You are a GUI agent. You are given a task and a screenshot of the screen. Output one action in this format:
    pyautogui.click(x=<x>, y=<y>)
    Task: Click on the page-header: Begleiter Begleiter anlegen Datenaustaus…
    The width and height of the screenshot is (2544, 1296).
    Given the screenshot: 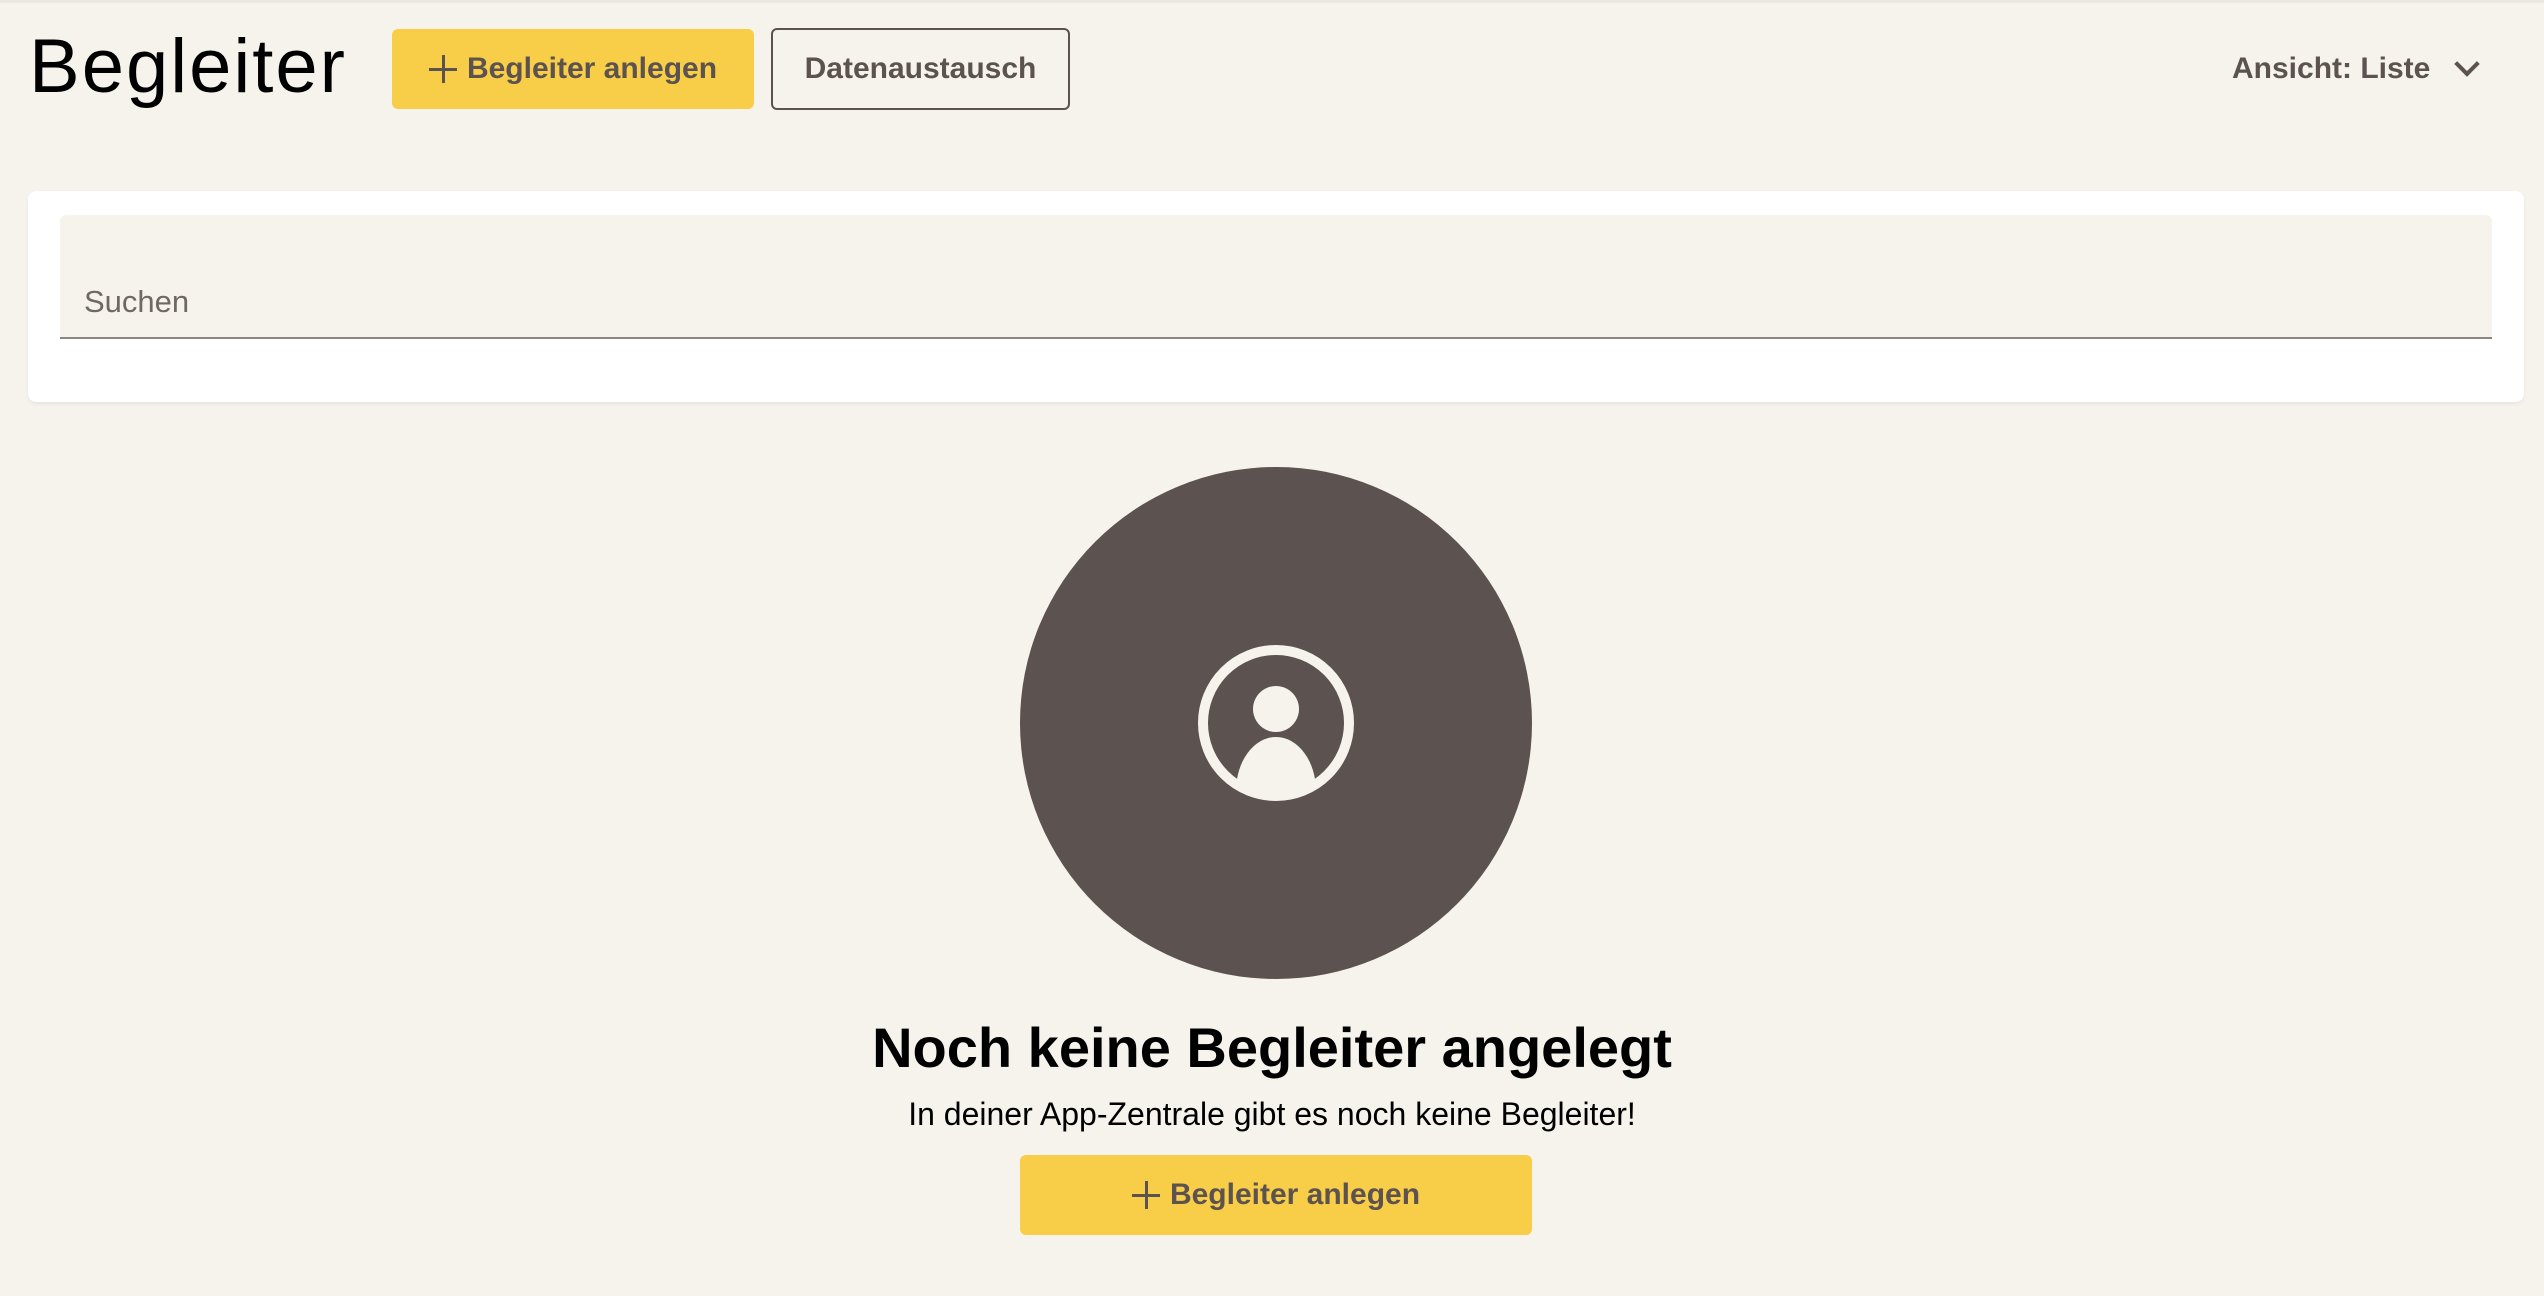 What is the action you would take?
    pyautogui.click(x=1272, y=68)
    